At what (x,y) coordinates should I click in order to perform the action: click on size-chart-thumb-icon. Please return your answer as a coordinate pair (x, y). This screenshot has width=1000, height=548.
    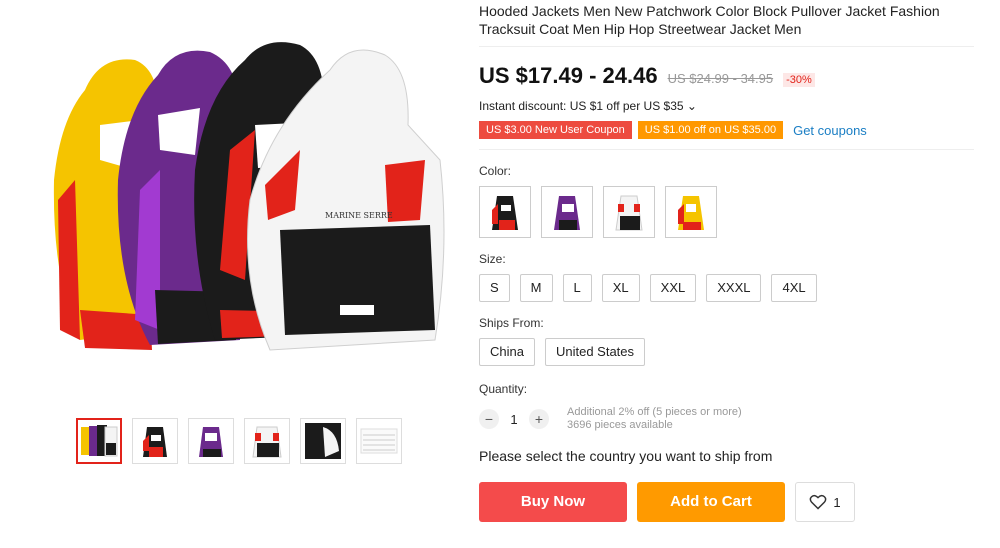
    Looking at the image, I should click on (379, 441).